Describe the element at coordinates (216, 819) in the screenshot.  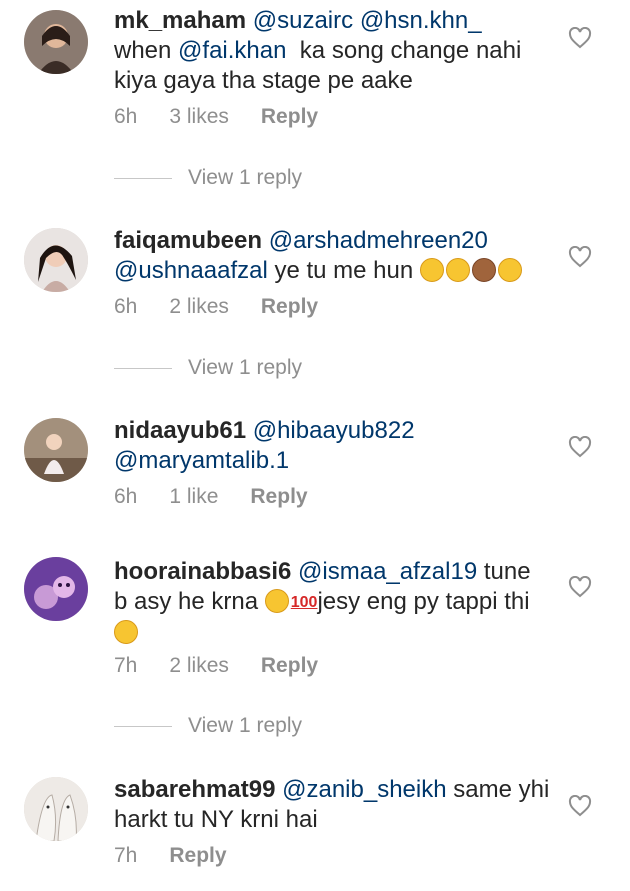
I see `comment-body: harkt tu NY krni hai` at that location.